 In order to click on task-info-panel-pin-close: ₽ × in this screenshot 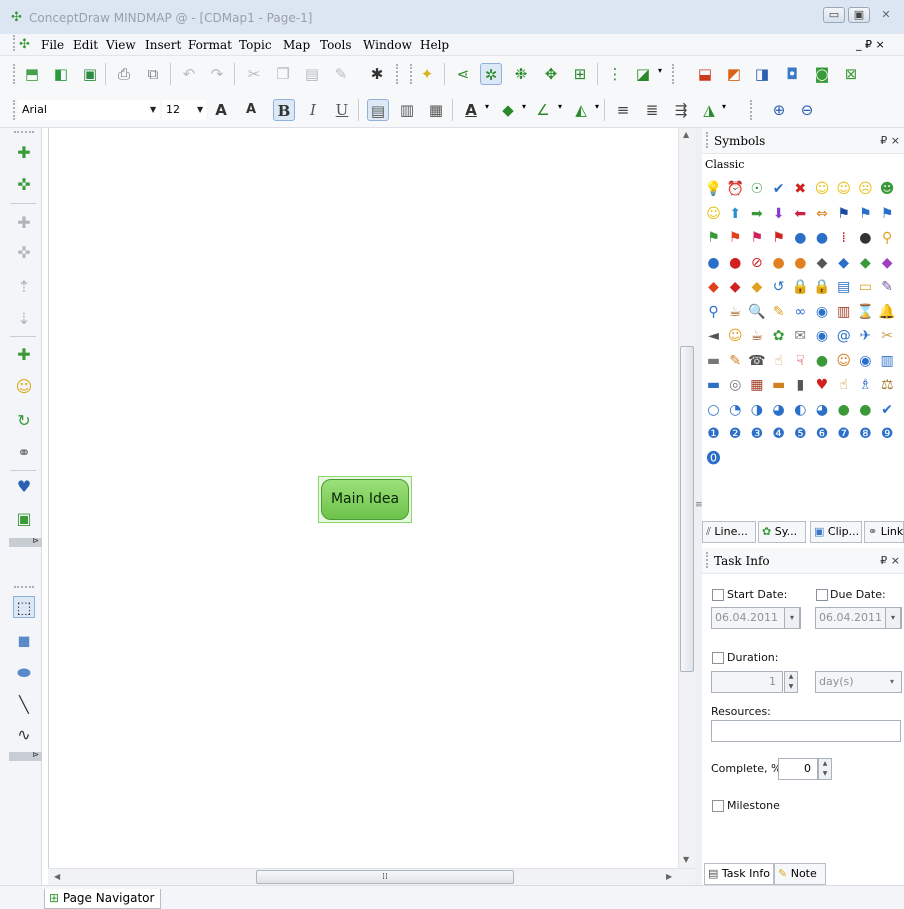, I will do `click(890, 560)`.